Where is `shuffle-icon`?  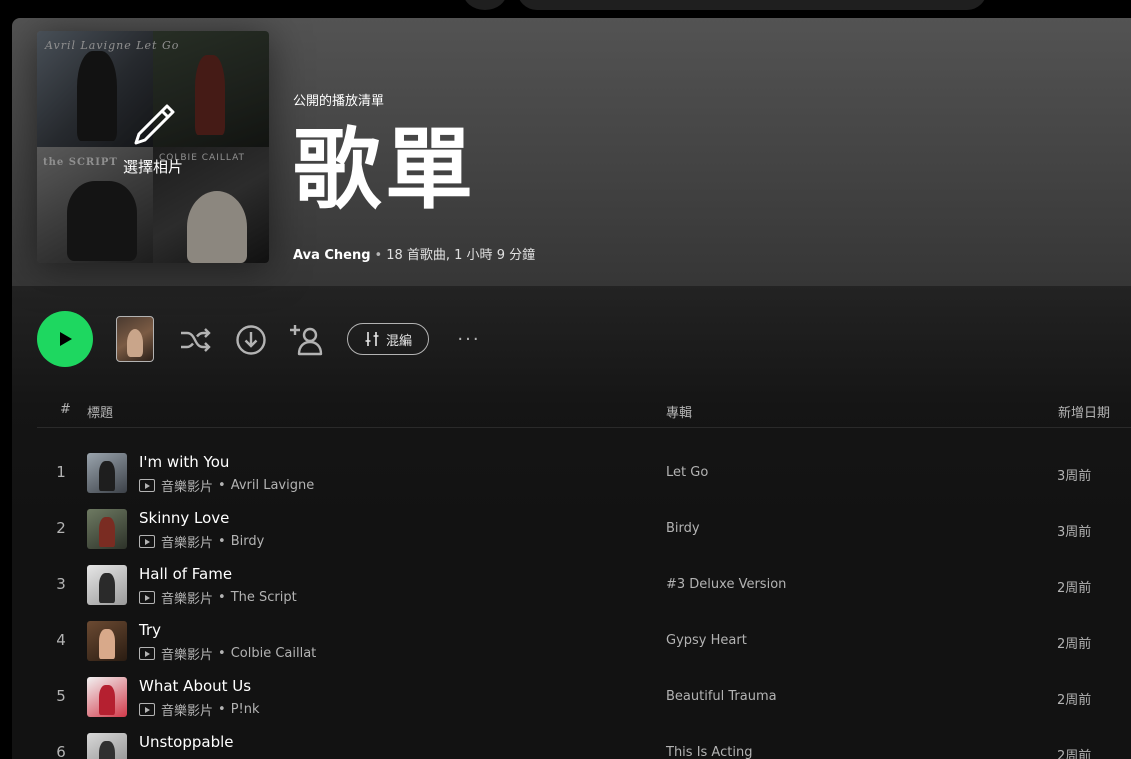 shuffle-icon is located at coordinates (196, 340).